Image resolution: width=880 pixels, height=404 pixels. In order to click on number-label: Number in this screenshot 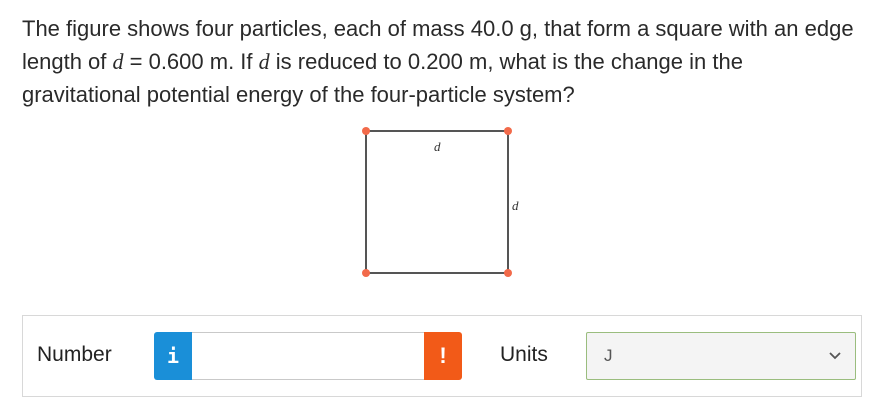, I will do `click(74, 354)`.